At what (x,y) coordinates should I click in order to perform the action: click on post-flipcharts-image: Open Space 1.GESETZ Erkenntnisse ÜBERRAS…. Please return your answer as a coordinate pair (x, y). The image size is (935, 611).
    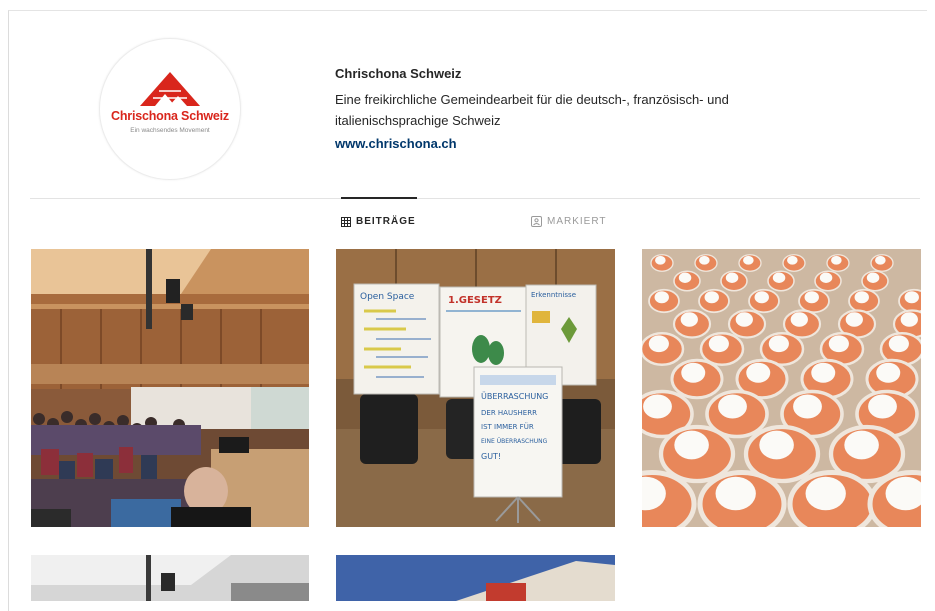
    Looking at the image, I should click on (475, 388).